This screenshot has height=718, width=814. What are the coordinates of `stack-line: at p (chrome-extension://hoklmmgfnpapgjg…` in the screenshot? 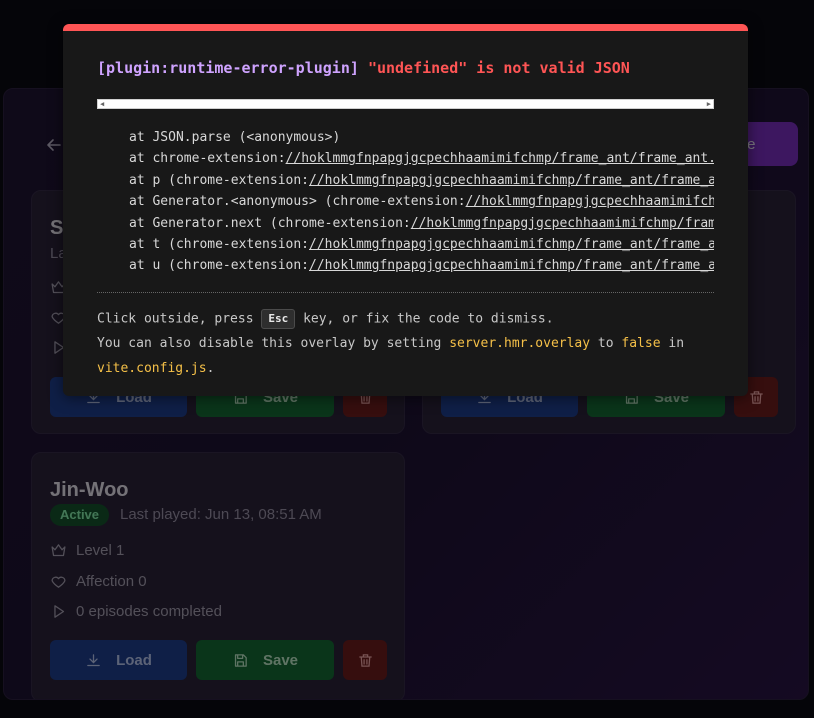 It's located at (405, 180).